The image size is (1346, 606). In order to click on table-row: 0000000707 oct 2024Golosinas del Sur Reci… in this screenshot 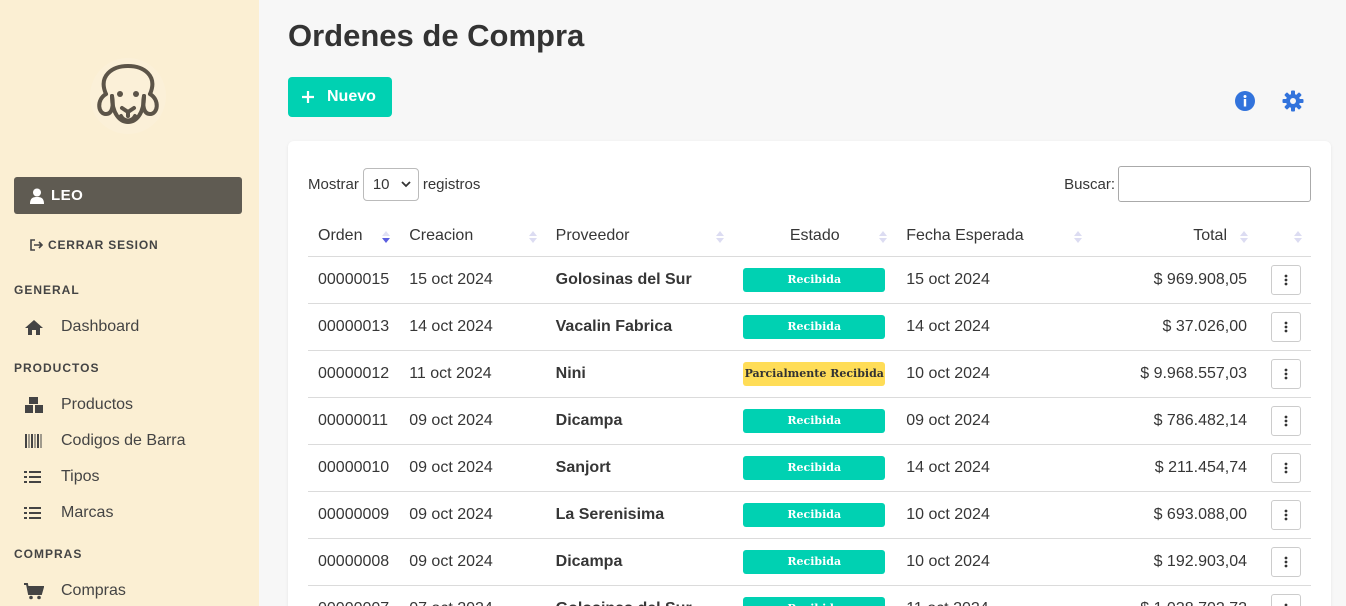, I will do `click(809, 595)`.